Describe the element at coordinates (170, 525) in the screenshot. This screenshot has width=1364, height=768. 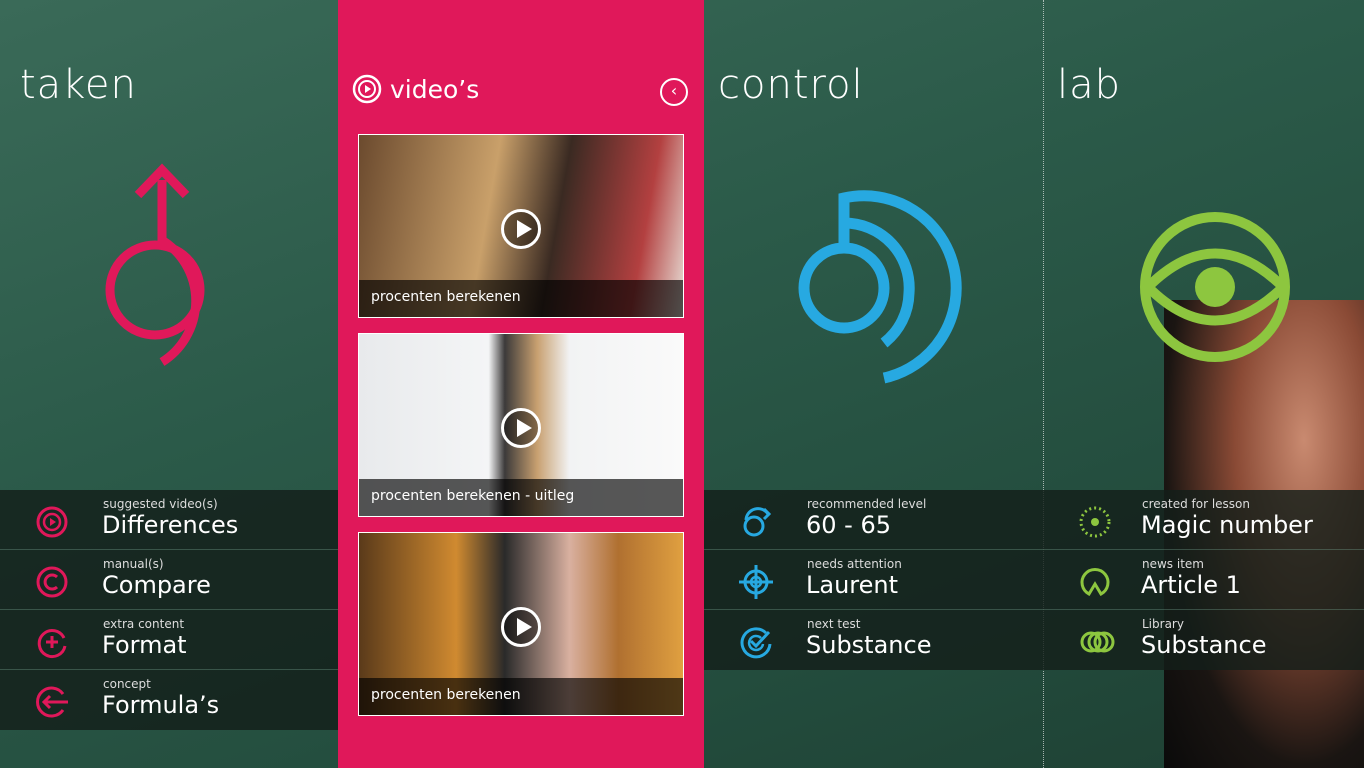
I see `row-value: Differences` at that location.